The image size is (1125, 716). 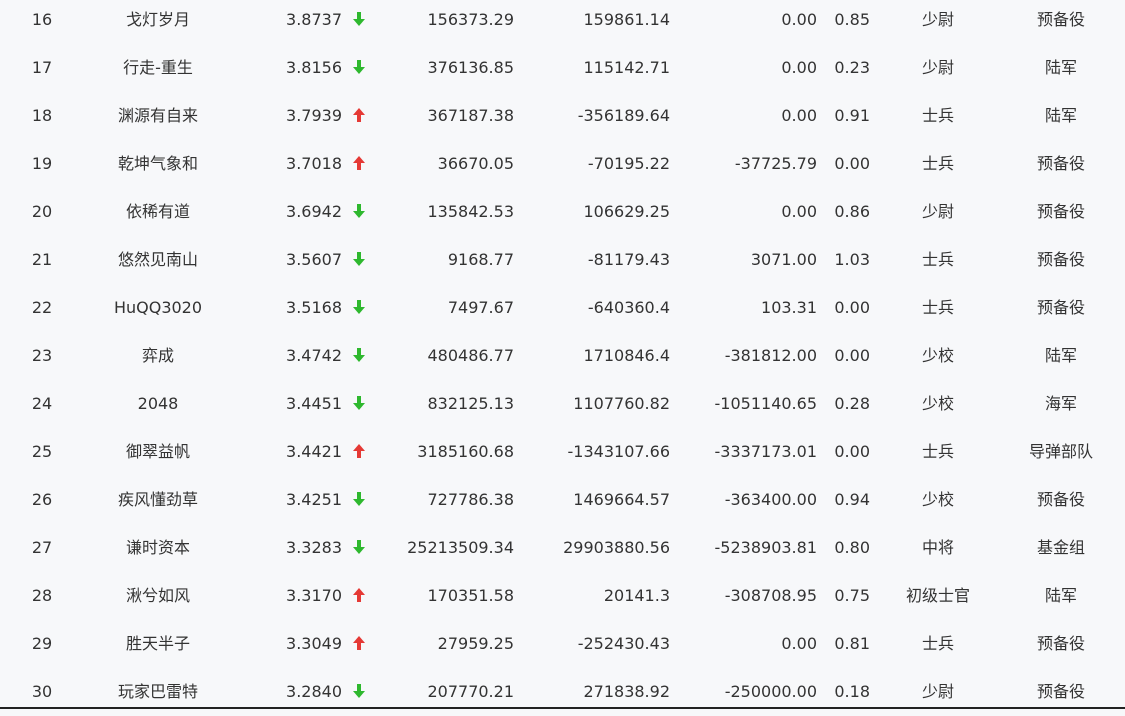 I want to click on score-value: 3.4451, so click(x=314, y=403).